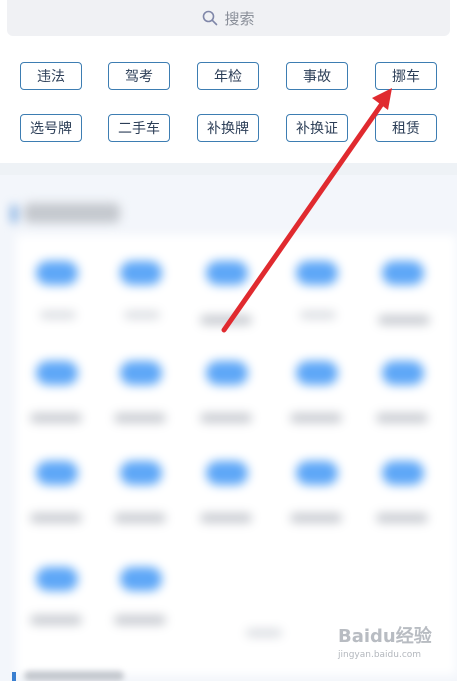 The image size is (457, 681). What do you see at coordinates (139, 128) in the screenshot?
I see `tag-used-car: 二手车` at bounding box center [139, 128].